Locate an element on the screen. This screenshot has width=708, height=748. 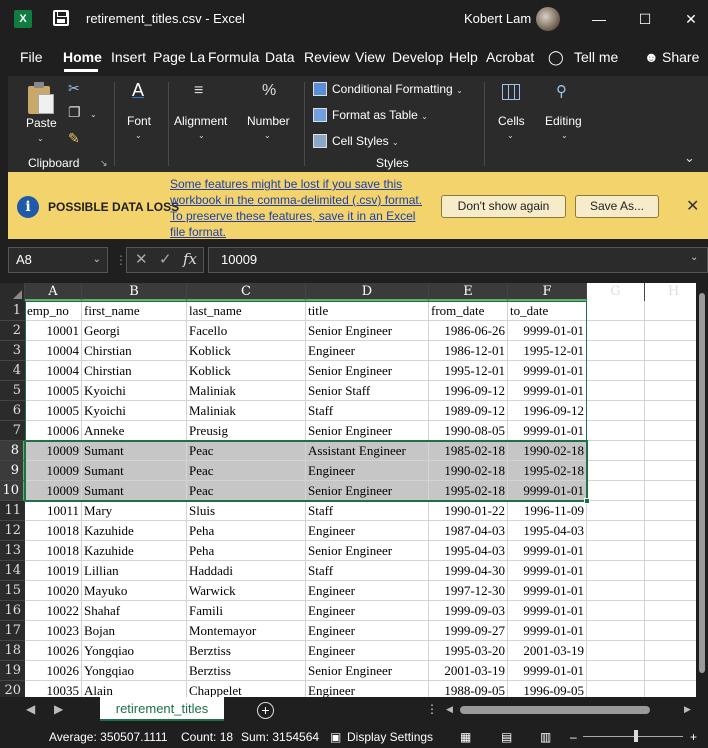
name-box: A8 ⌄ is located at coordinates (58, 260).